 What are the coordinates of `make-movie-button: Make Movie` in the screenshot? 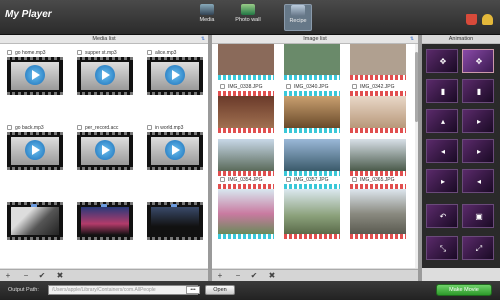 It's located at (464, 290).